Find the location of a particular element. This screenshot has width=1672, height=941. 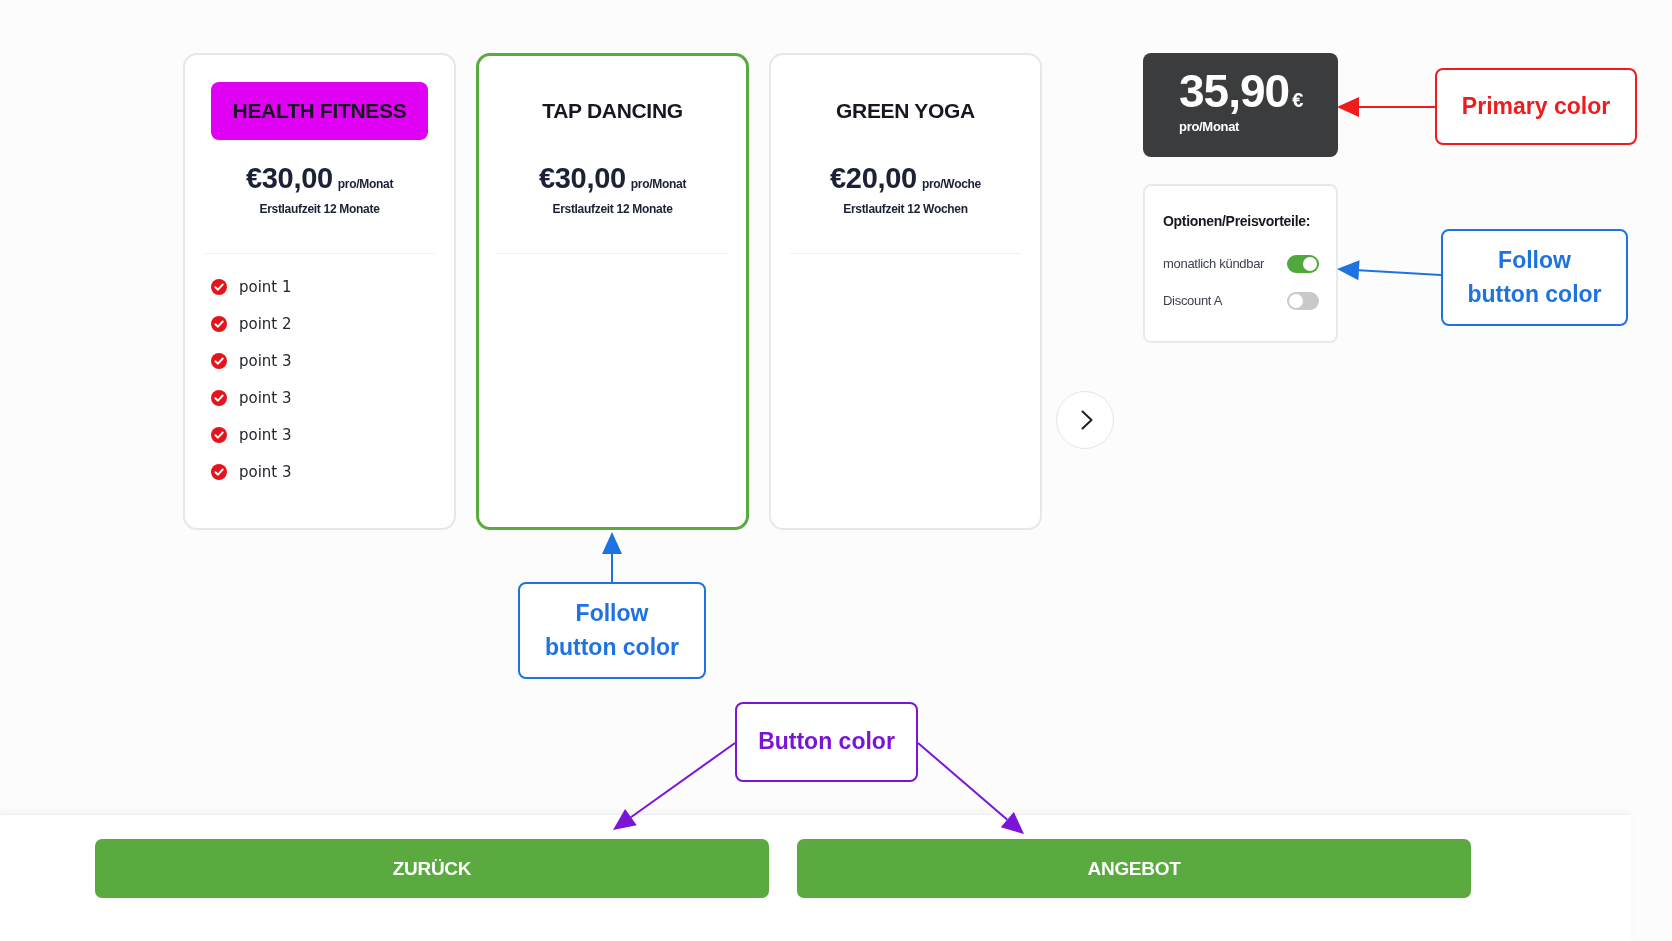

option-label: Discount A is located at coordinates (1193, 300).